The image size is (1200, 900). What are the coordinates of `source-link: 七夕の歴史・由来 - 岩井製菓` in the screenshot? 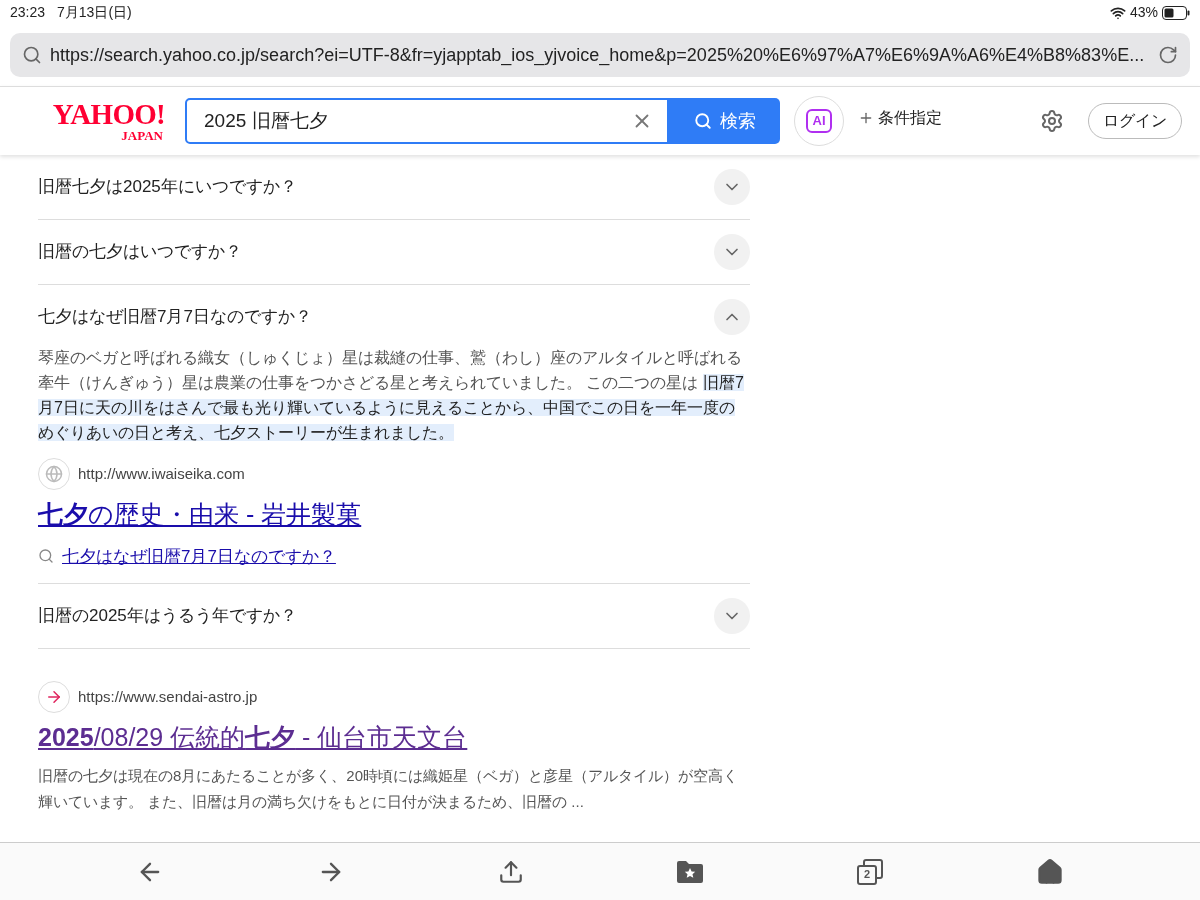 It's located at (200, 515).